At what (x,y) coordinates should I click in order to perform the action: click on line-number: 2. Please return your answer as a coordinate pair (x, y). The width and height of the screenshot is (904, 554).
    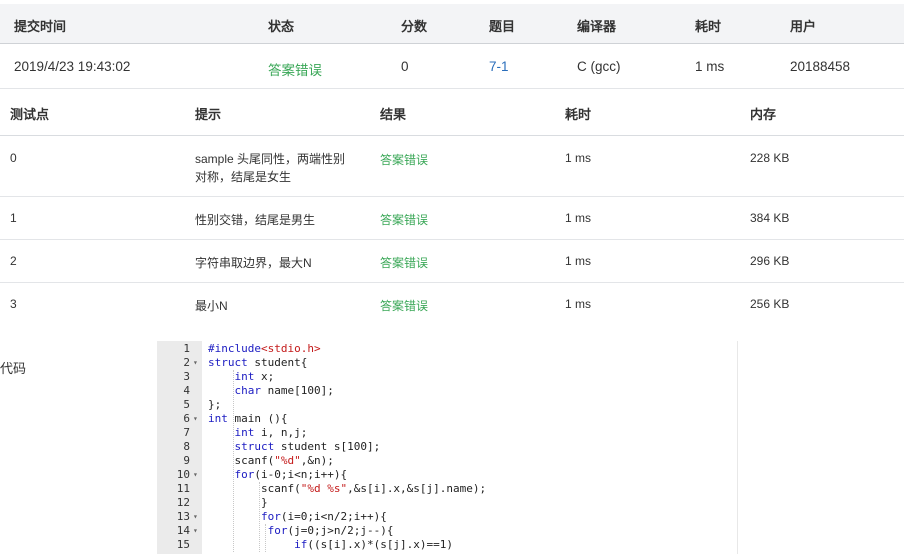
    Looking at the image, I should click on (186, 362).